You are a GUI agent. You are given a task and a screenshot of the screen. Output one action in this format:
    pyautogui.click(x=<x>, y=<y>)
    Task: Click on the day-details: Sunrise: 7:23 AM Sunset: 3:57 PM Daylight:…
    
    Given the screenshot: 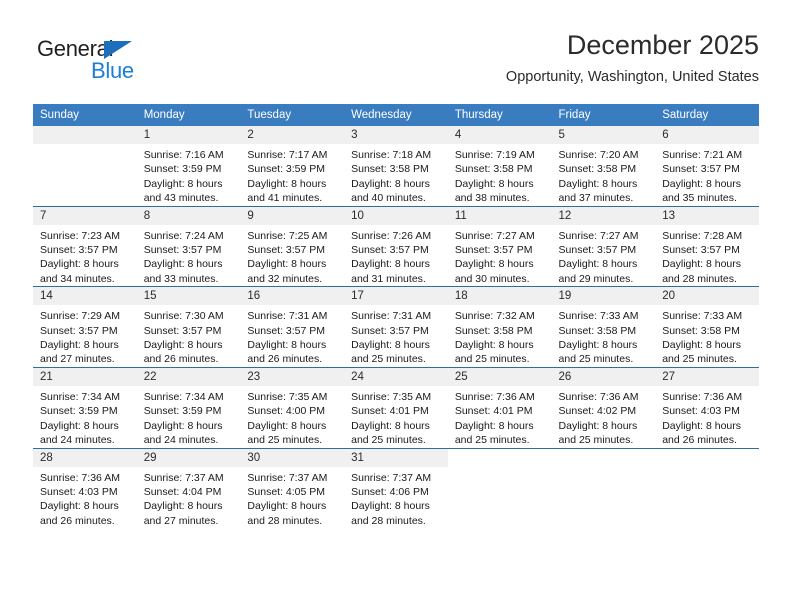 What is the action you would take?
    pyautogui.click(x=85, y=256)
    